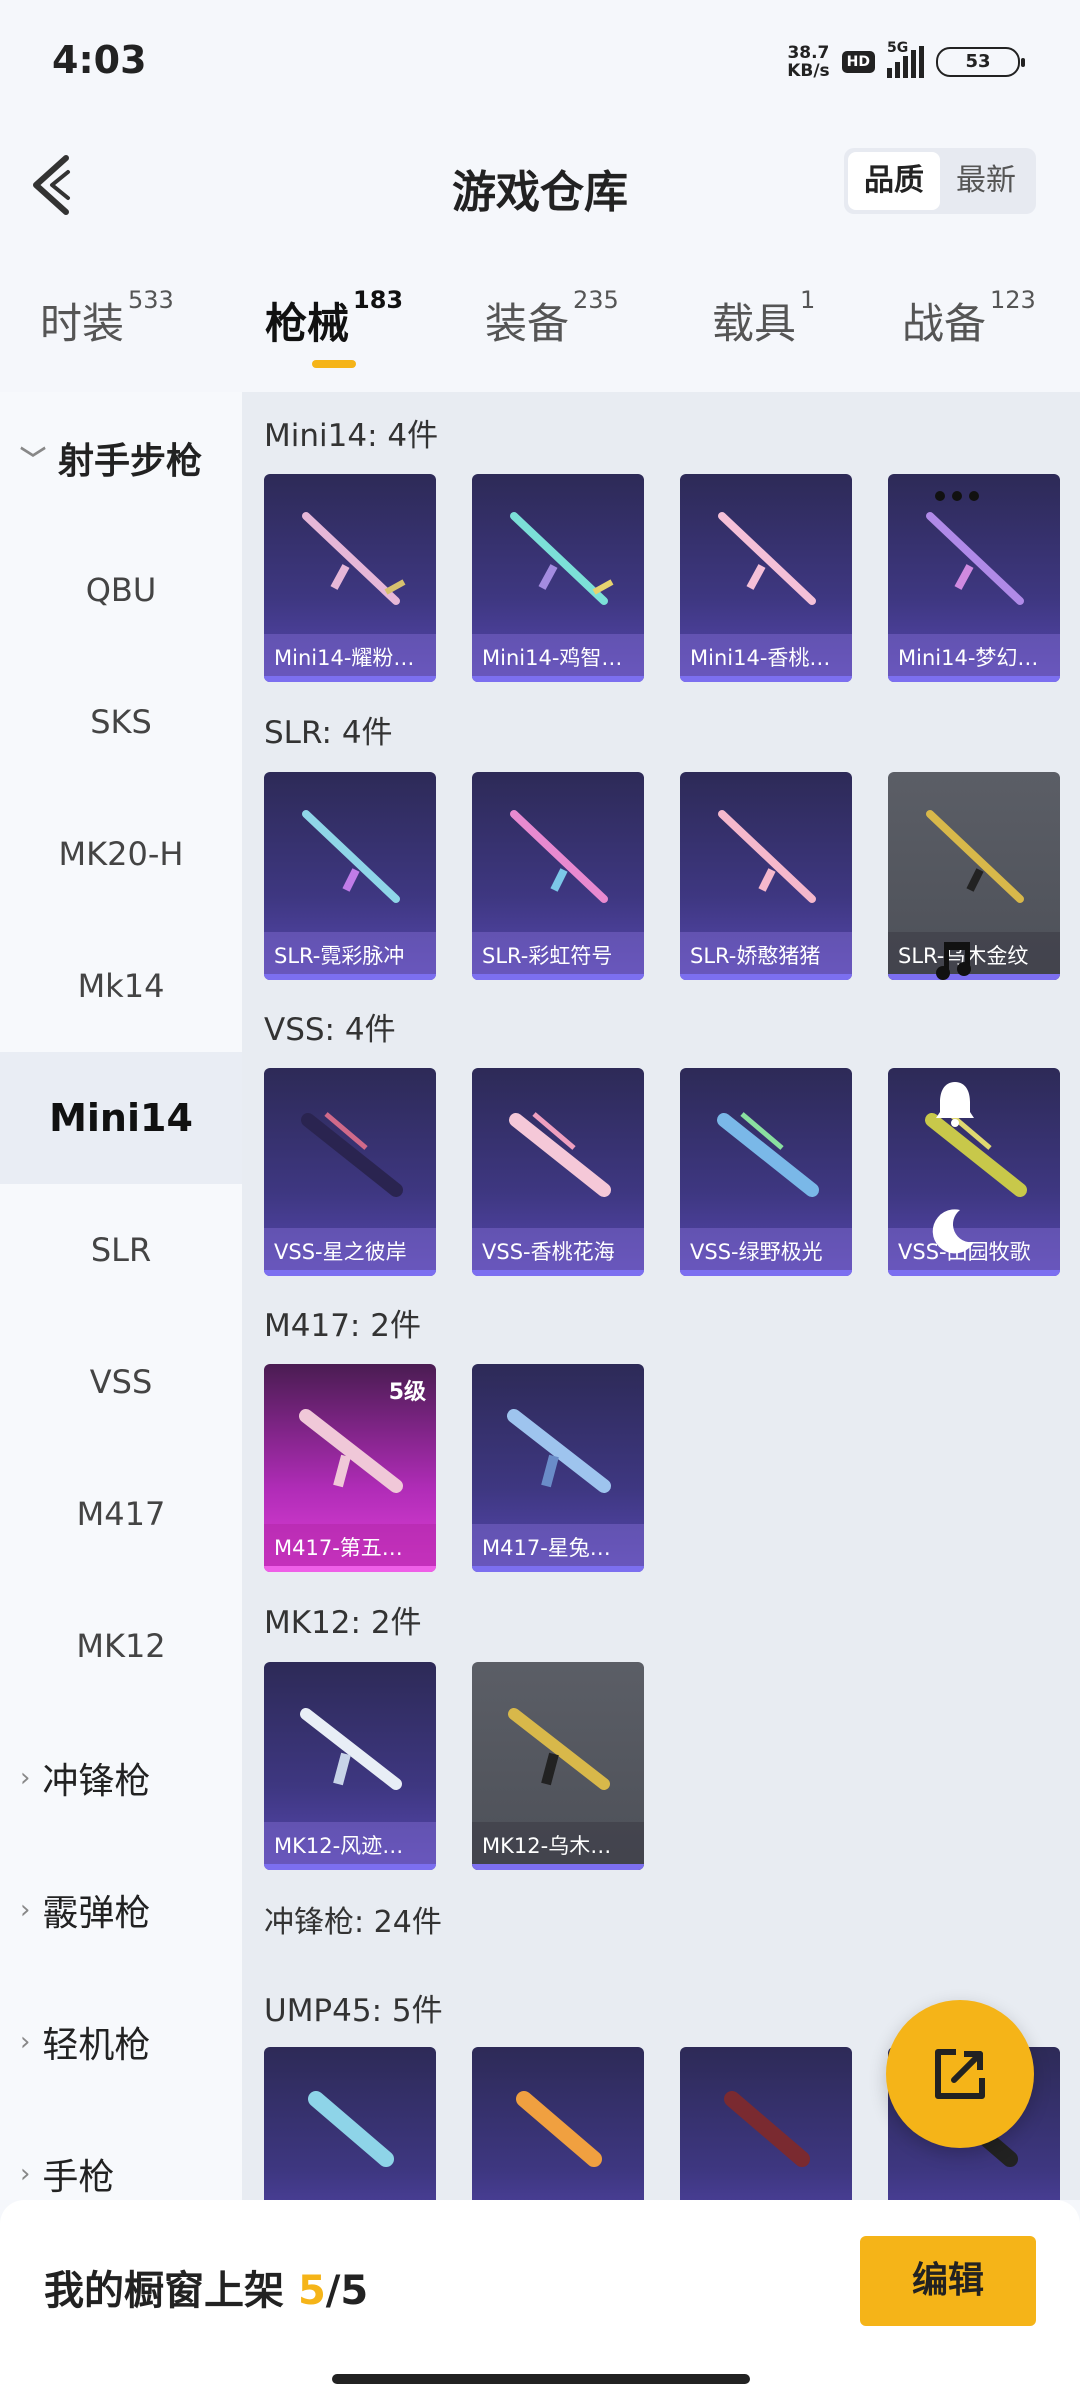 This screenshot has width=1080, height=2400. I want to click on skin-card: SLR-娇憨猪猪, so click(766, 876).